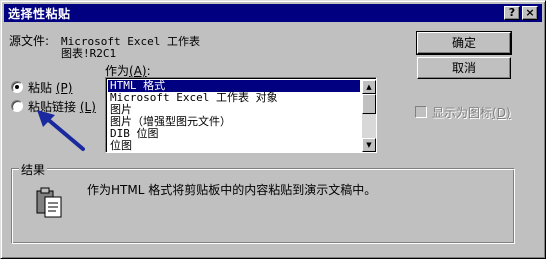 The width and height of the screenshot is (546, 259). Describe the element at coordinates (234, 146) in the screenshot. I see `list-item-bitmap: 位图` at that location.